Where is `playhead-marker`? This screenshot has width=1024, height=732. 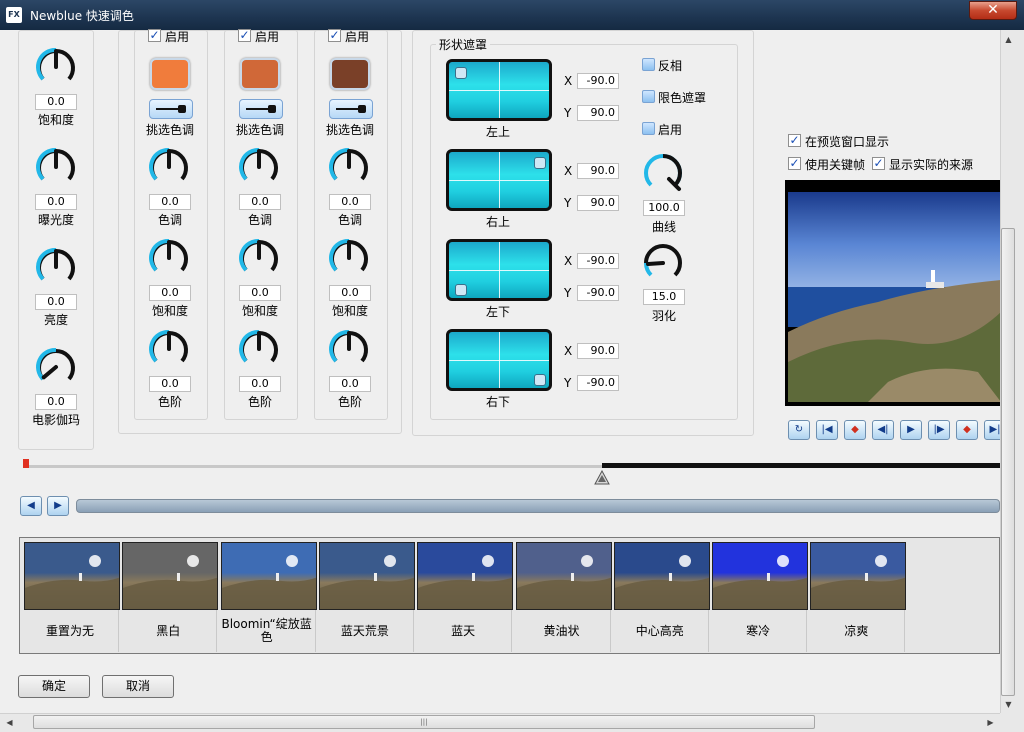 playhead-marker is located at coordinates (26, 463).